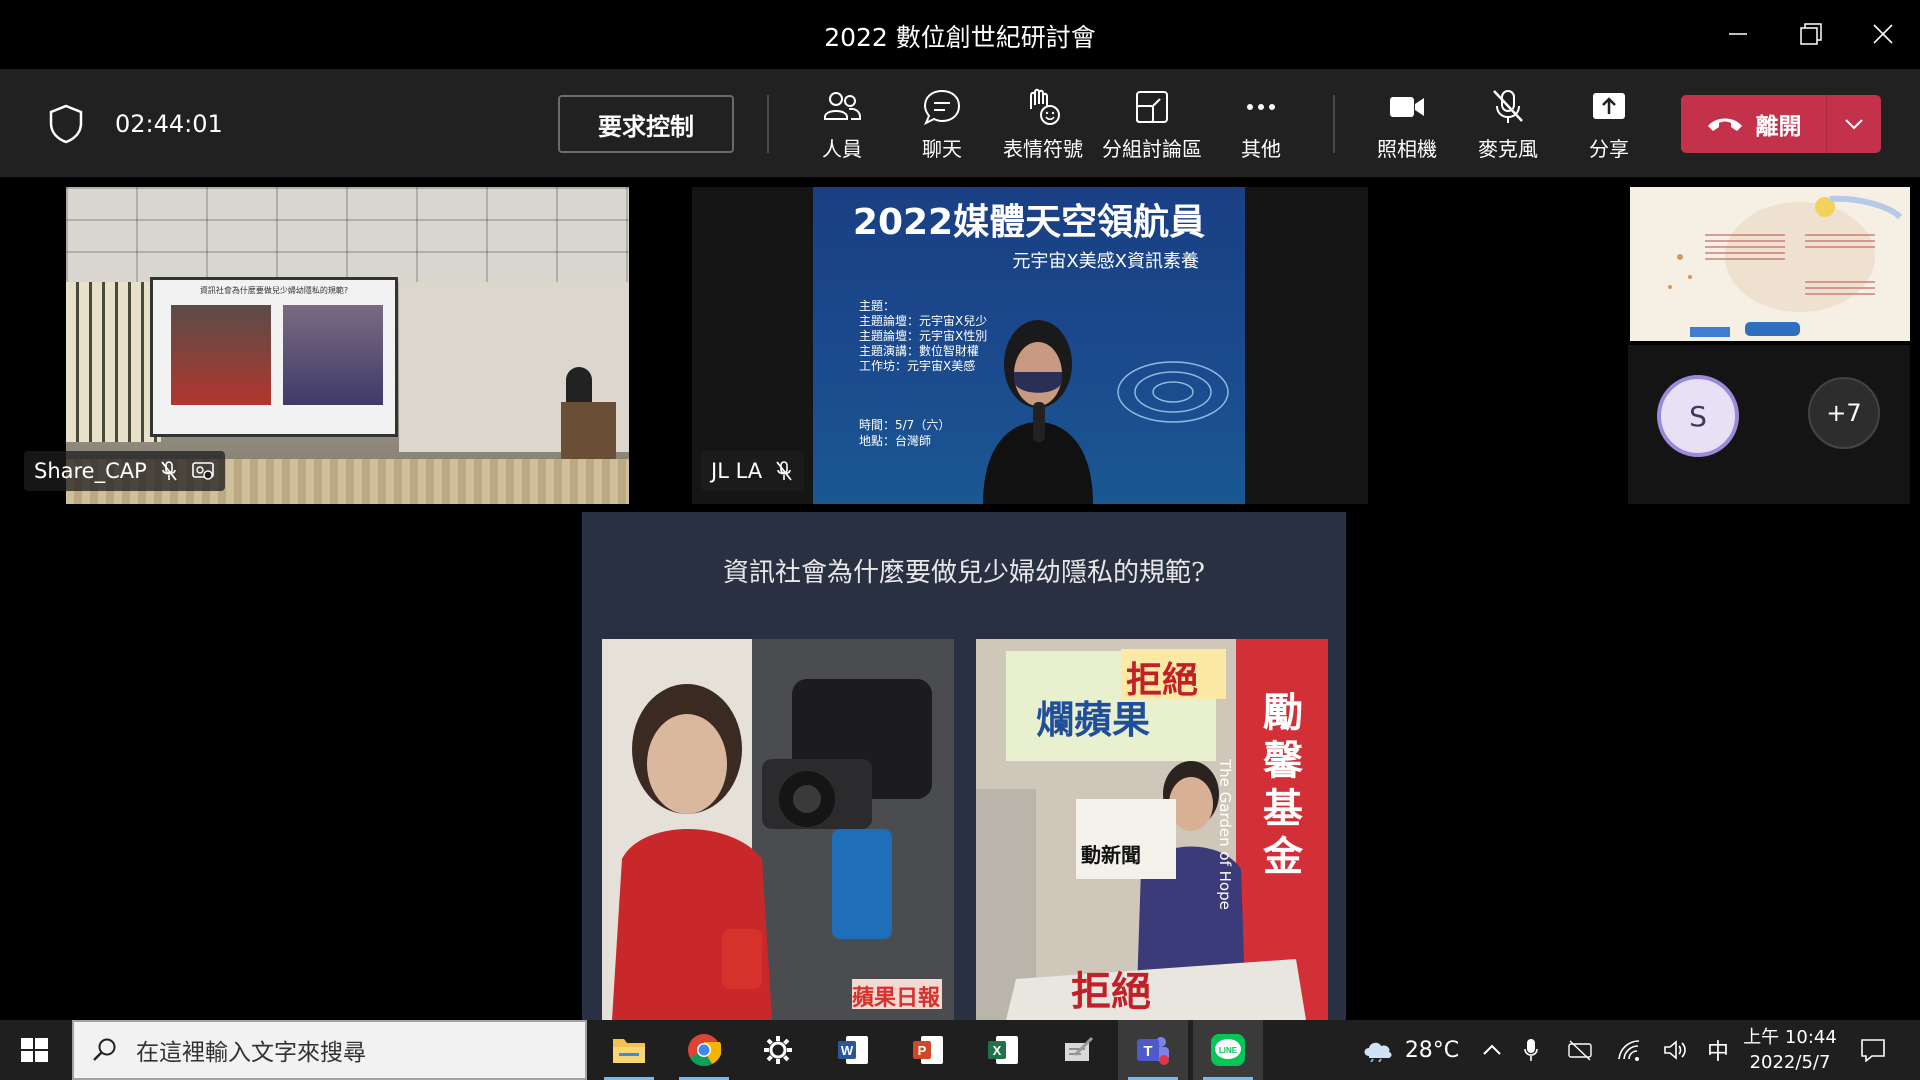 The height and width of the screenshot is (1080, 1920). What do you see at coordinates (347, 345) in the screenshot?
I see `video-tile-share-cap: 資訊社會為什麼要做兒少婦幼隱私的規範? Share_CAP` at bounding box center [347, 345].